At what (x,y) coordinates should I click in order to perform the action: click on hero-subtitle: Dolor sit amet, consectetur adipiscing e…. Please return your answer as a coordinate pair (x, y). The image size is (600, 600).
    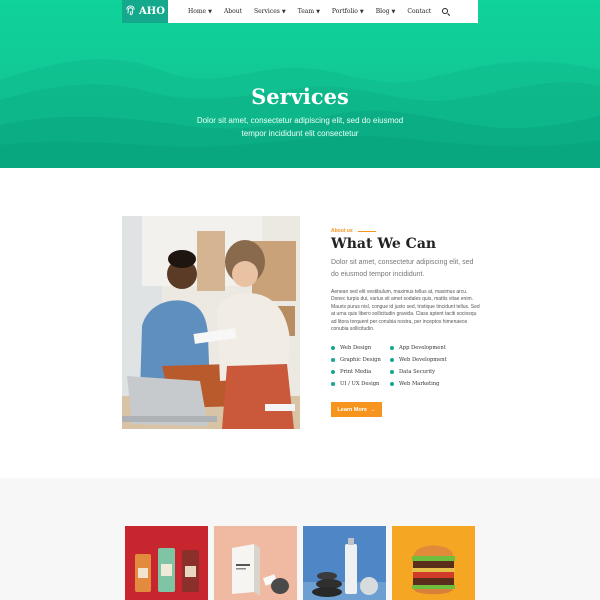
    Looking at the image, I should click on (300, 127).